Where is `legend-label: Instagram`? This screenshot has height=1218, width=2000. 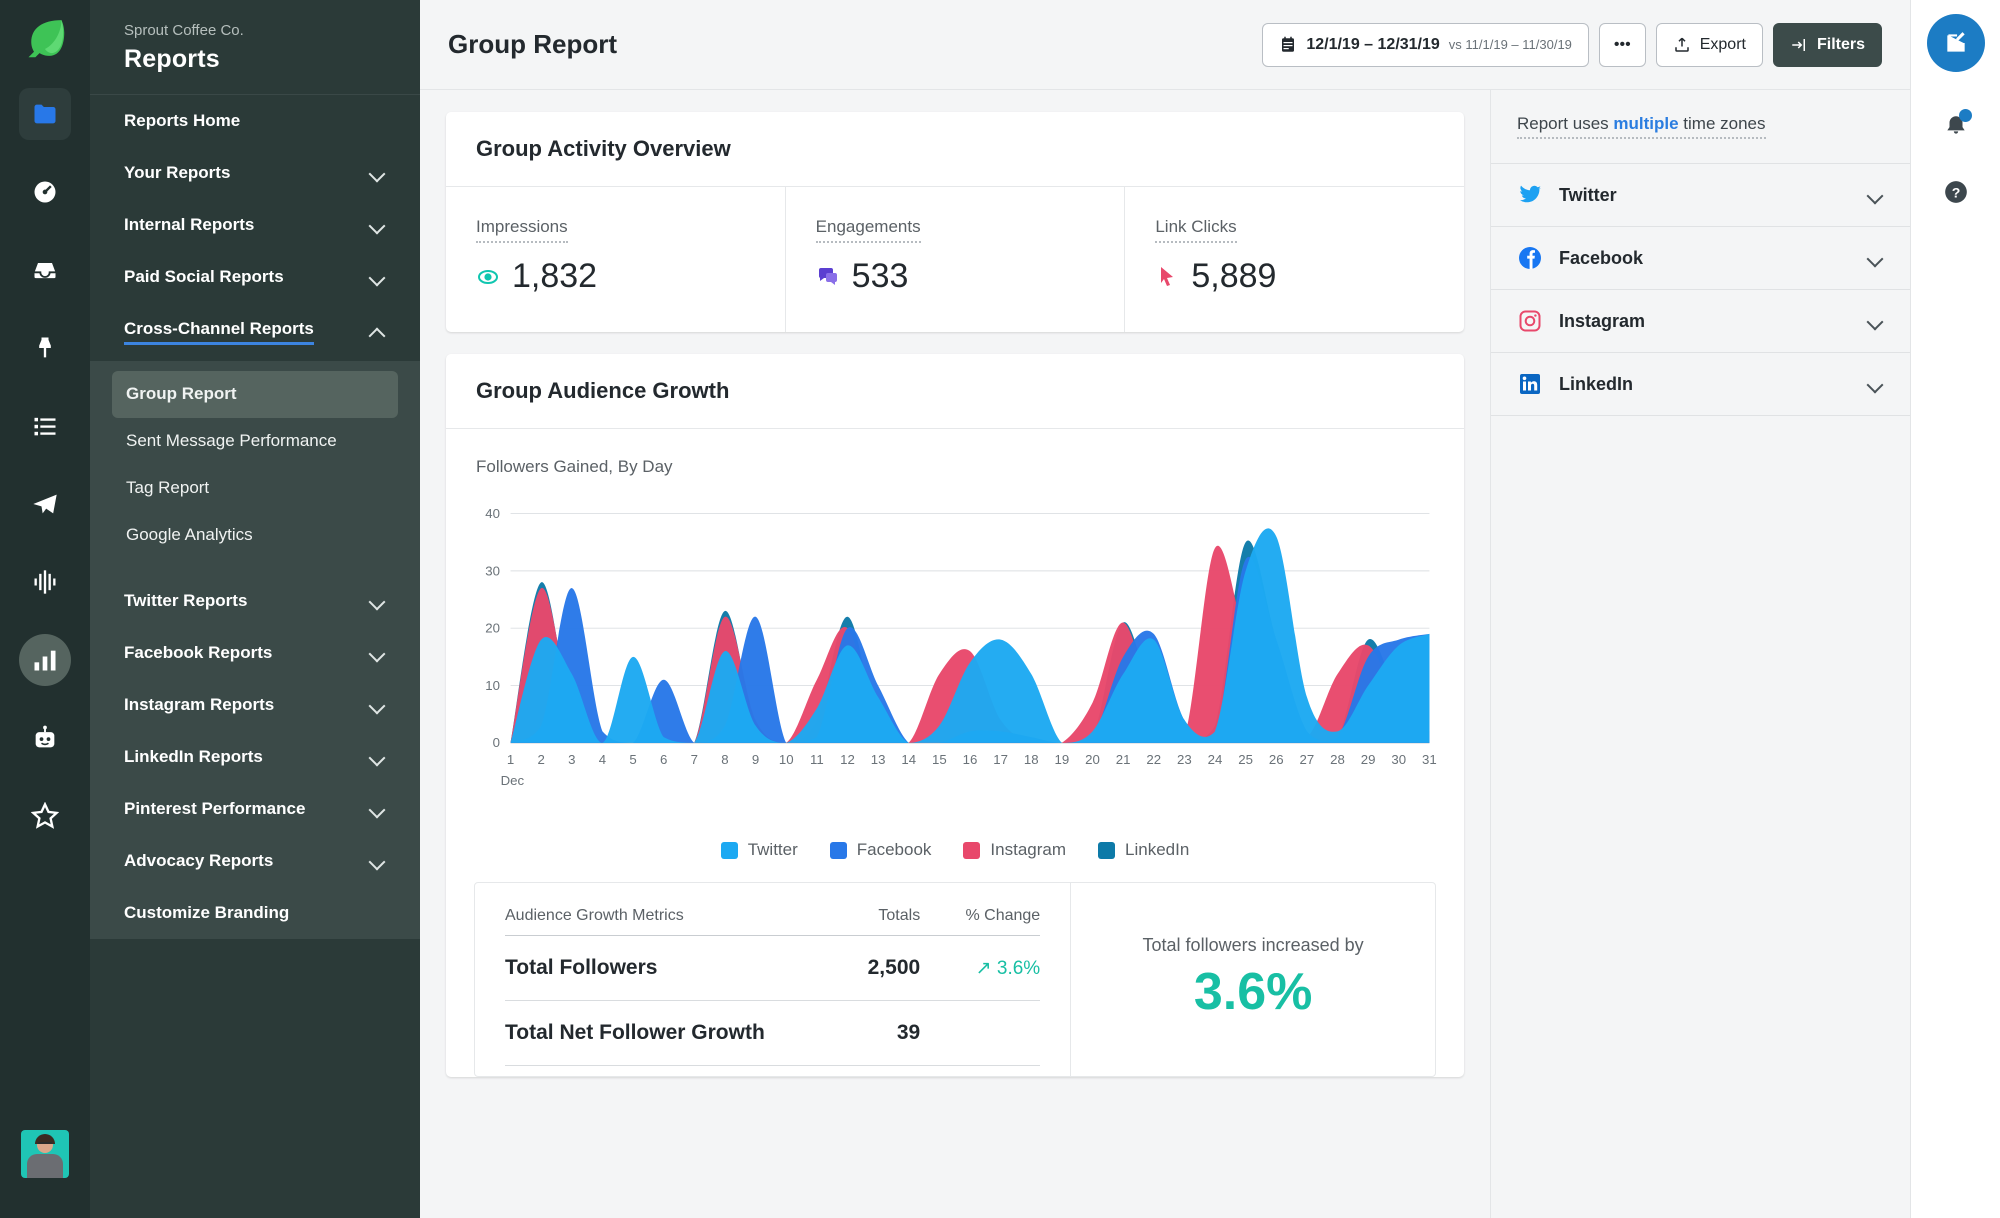 legend-label: Instagram is located at coordinates (1028, 849).